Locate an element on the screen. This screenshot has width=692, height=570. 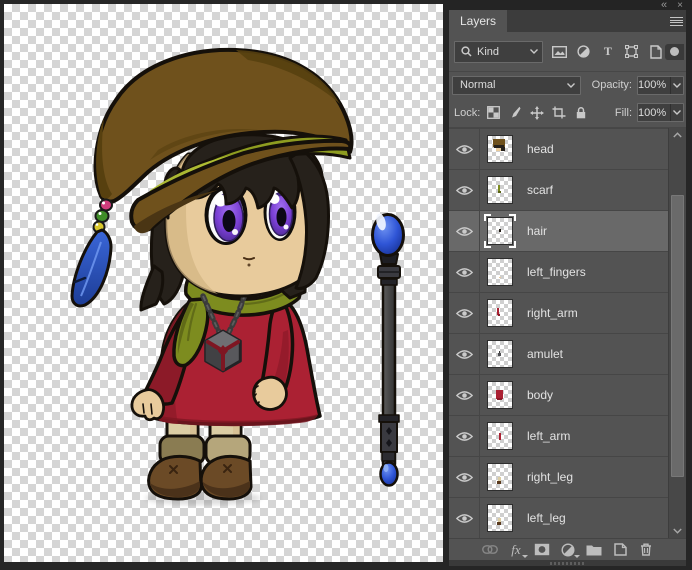
fill-field: 100% is located at coordinates (660, 112).